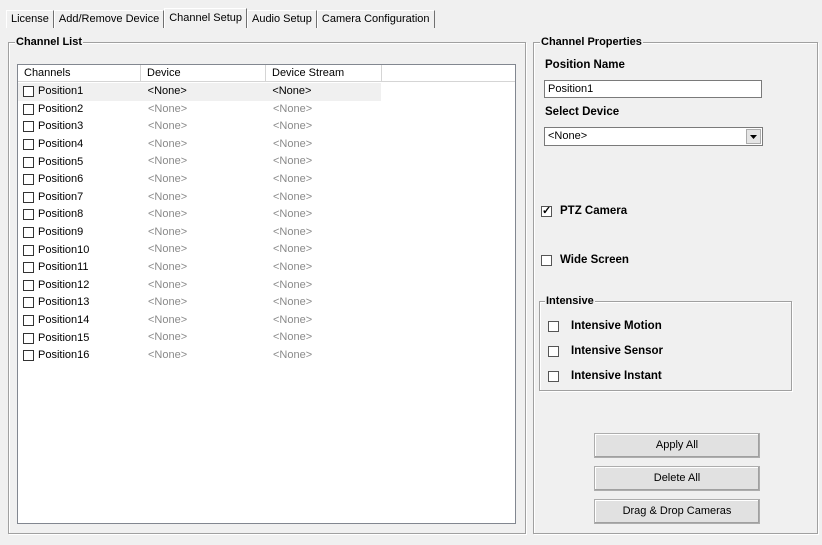  I want to click on chevron-down-icon, so click(753, 136).